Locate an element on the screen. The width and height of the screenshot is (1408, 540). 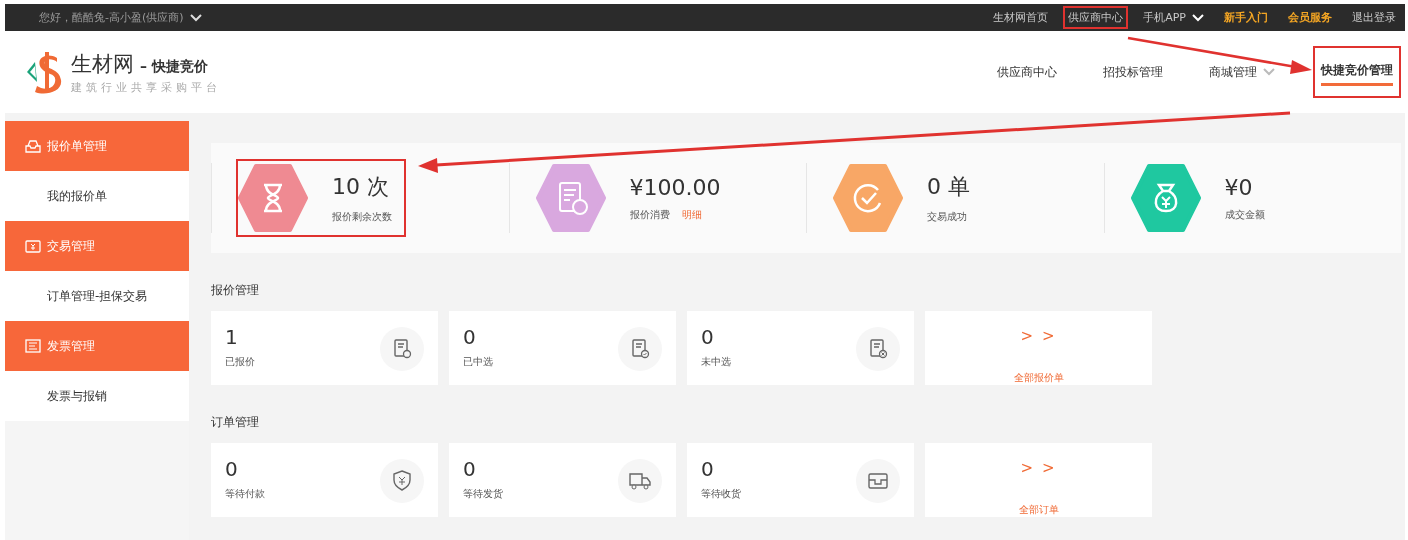
stat-card: 0 等待收货 is located at coordinates (800, 480).